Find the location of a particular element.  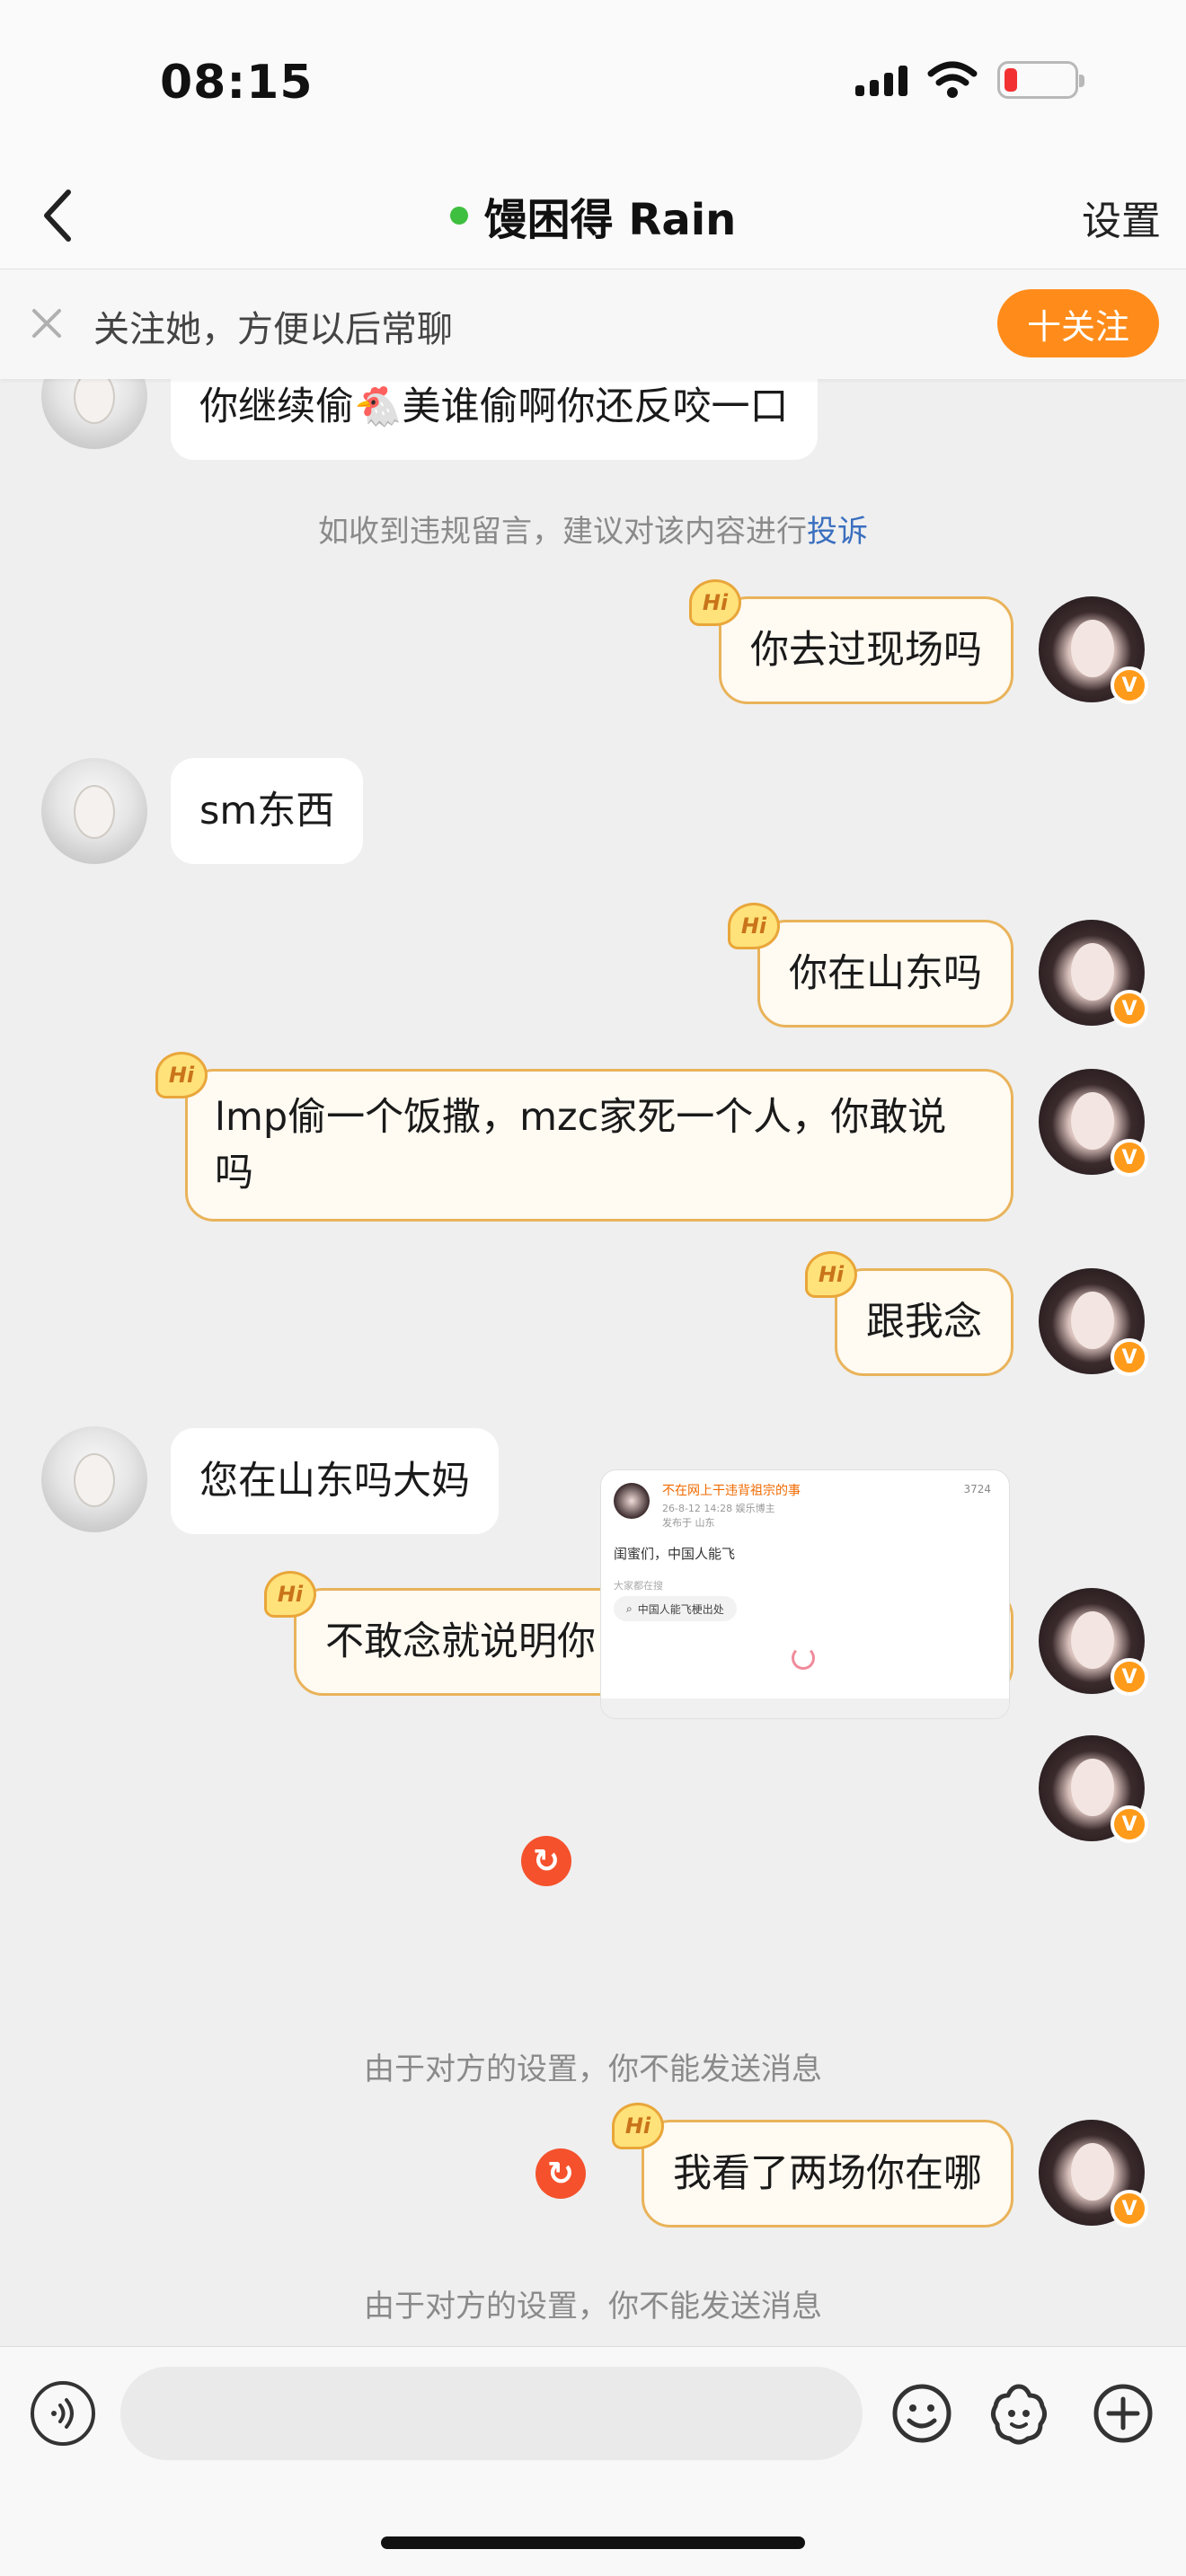

card-search-pill: ⌕ 中国人能飞梗出处 is located at coordinates (675, 1608).